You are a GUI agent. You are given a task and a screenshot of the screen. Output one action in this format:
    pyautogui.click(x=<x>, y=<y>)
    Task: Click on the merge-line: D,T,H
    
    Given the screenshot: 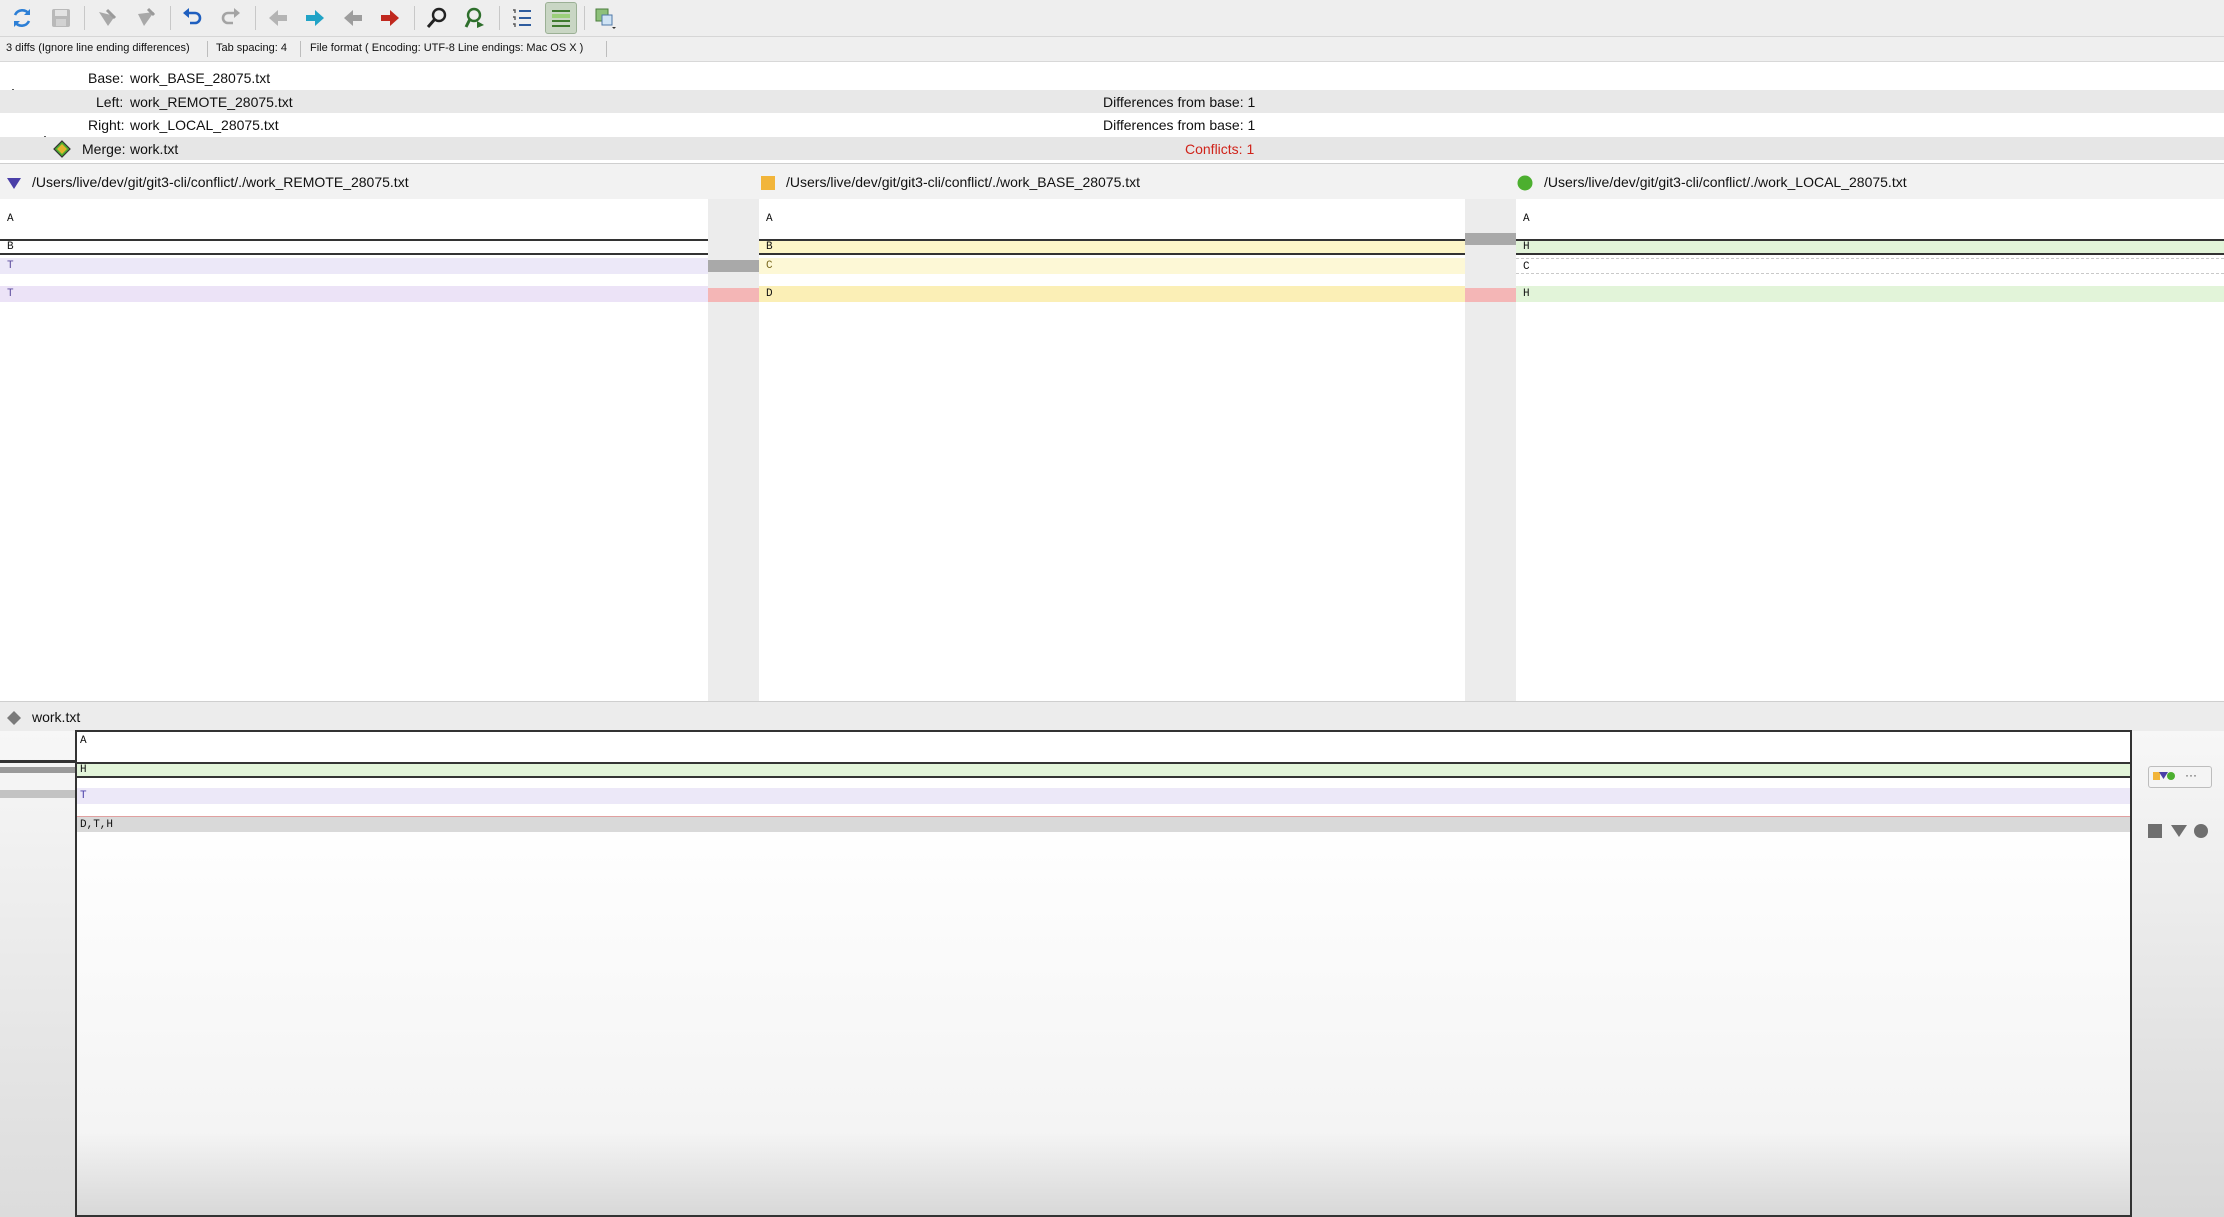 What is the action you would take?
    pyautogui.click(x=1103, y=824)
    